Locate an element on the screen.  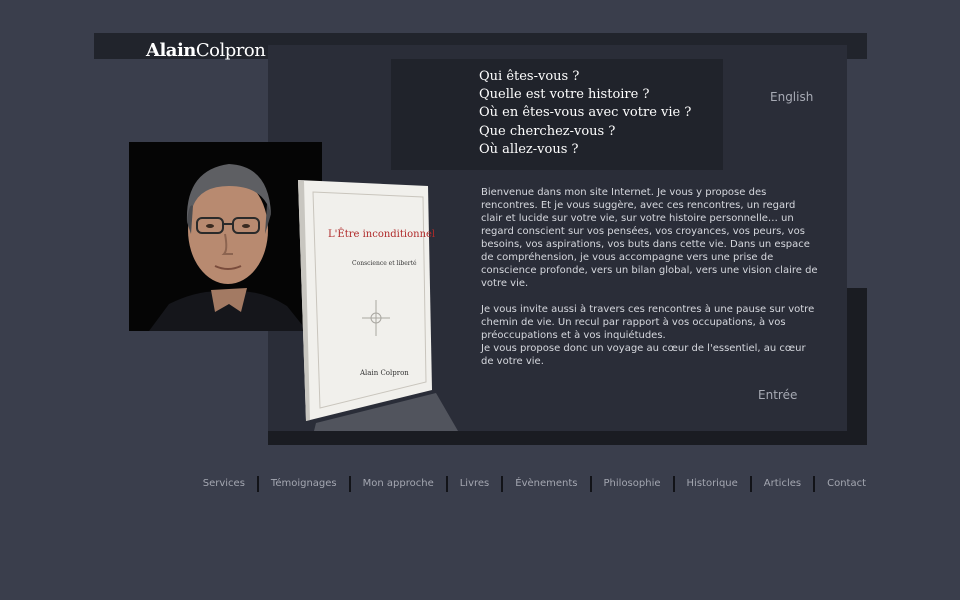
nav-temoignages: Témoignages is located at coordinates (302, 484).